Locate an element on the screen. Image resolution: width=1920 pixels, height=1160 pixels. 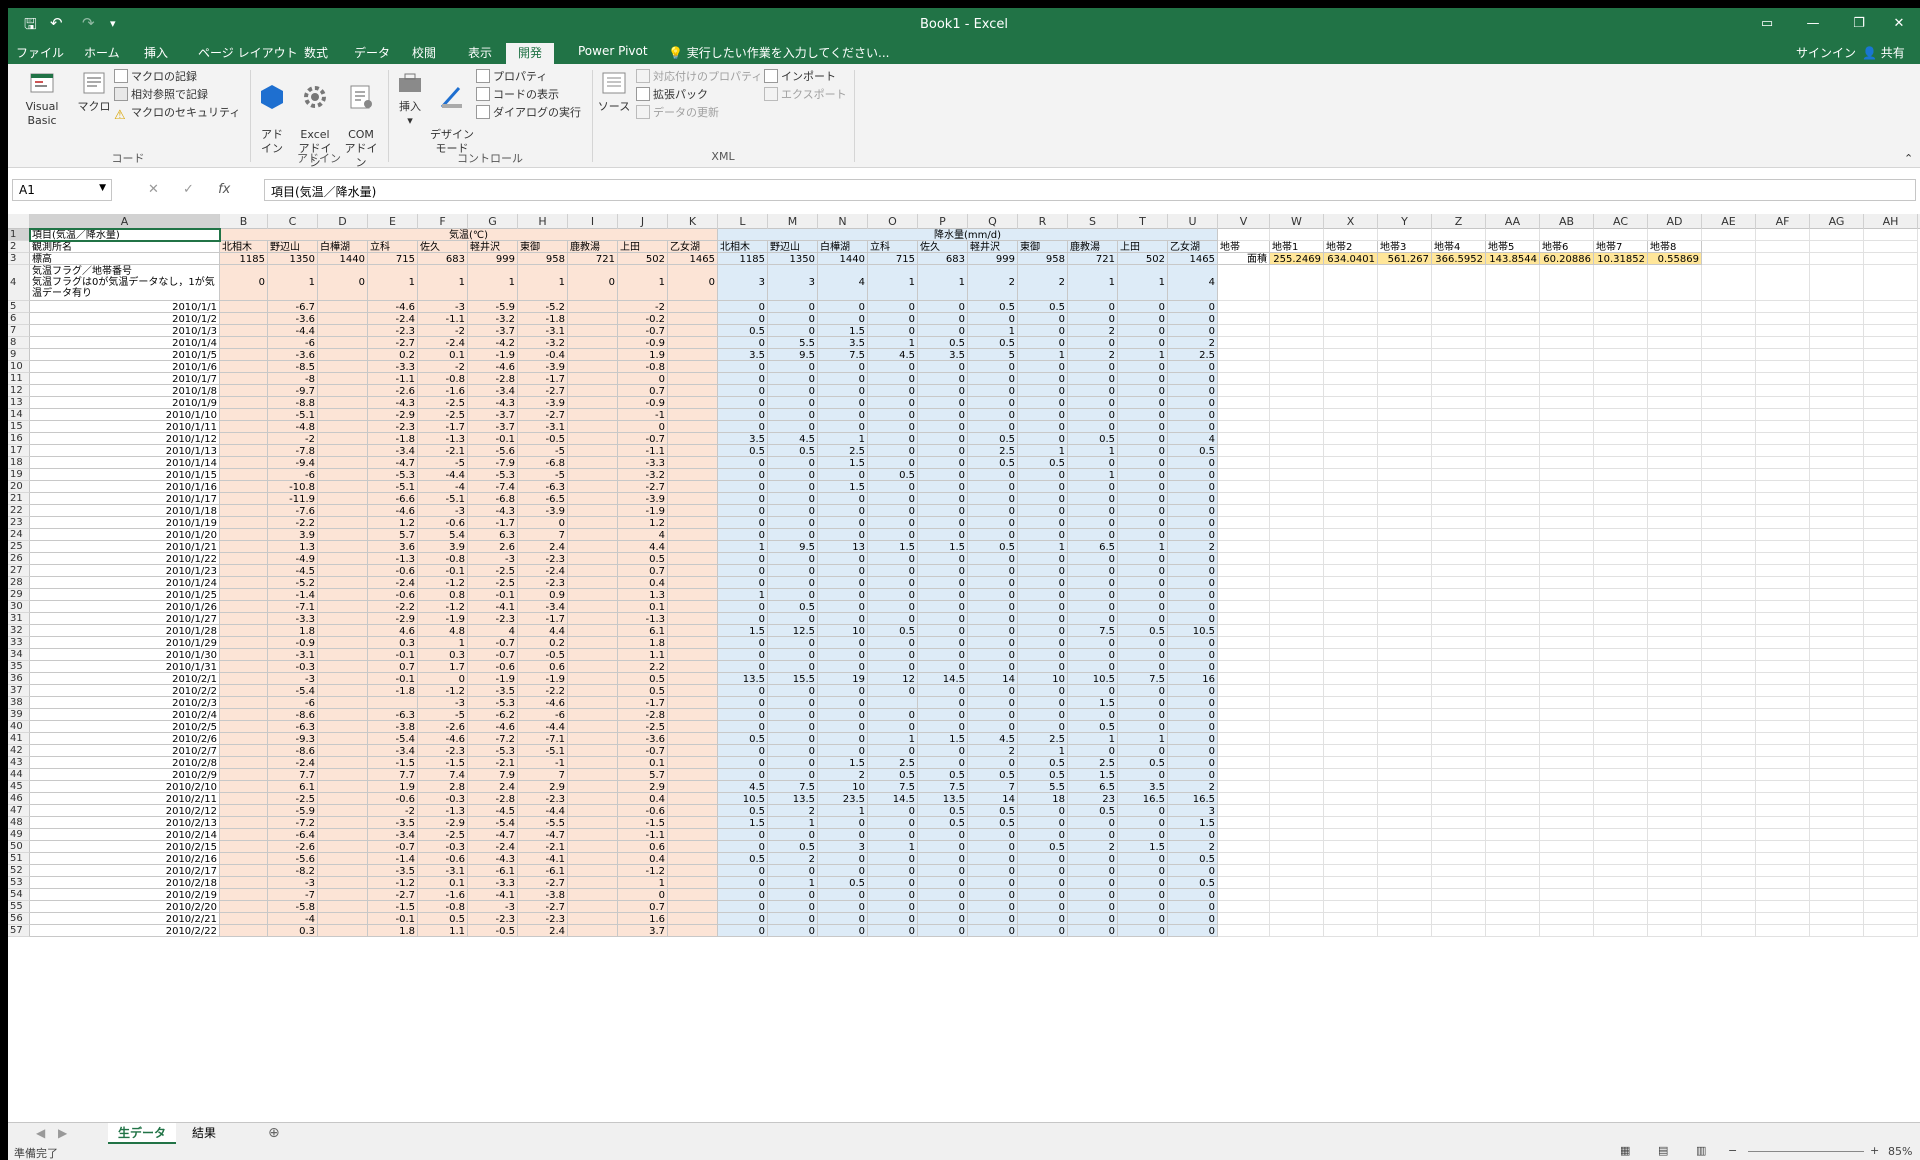
temp-cell: 4.4 is located at coordinates (543, 631).